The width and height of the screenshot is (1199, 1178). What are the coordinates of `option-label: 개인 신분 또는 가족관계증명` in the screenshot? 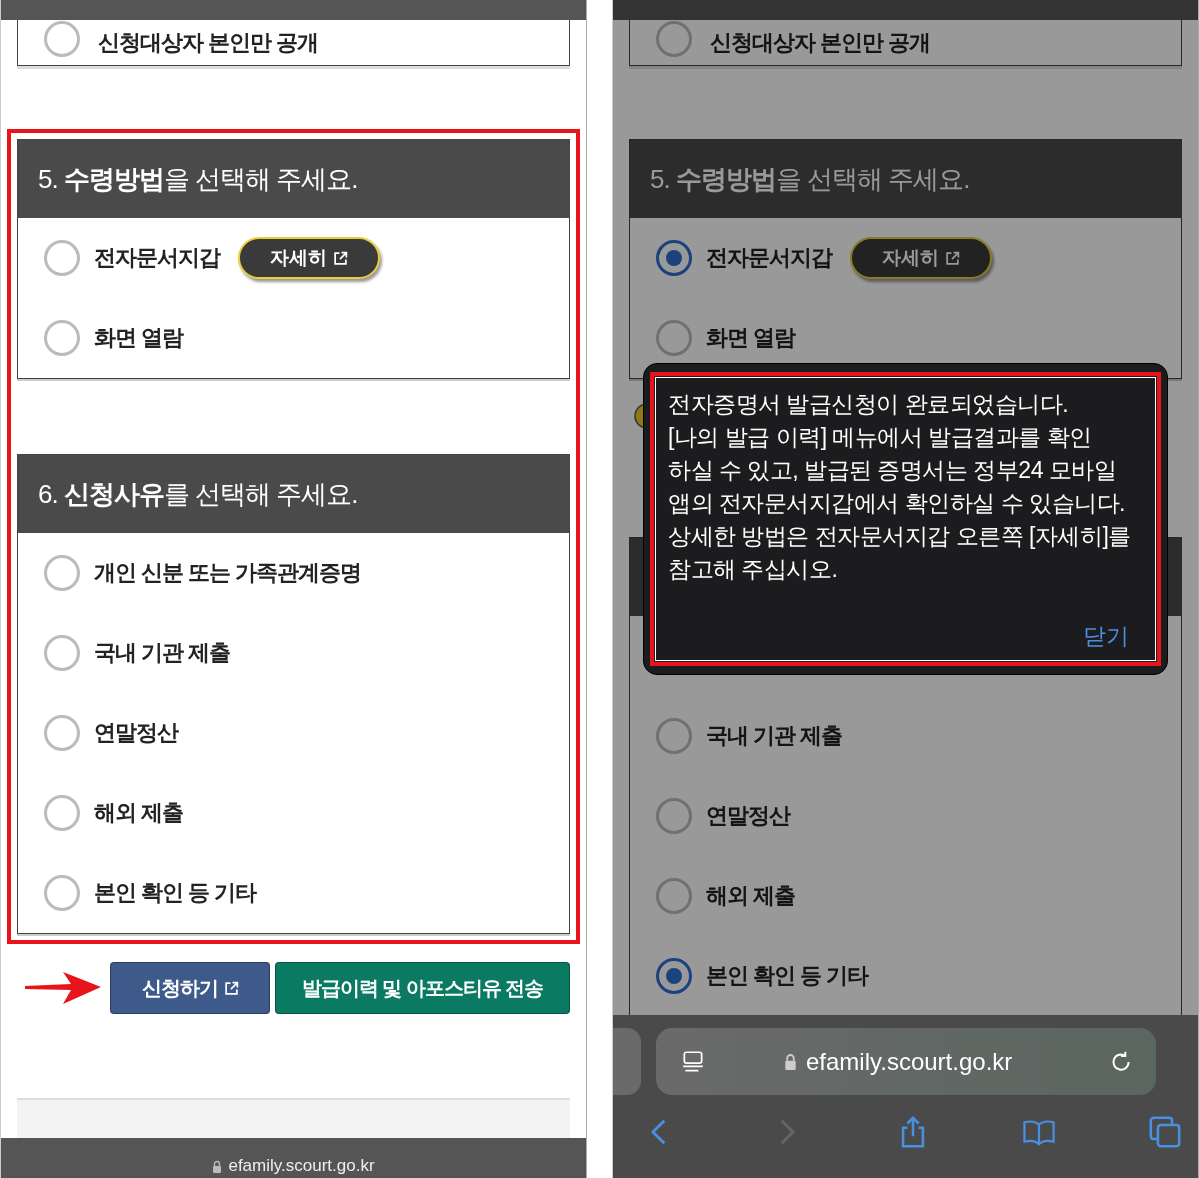 It's located at (228, 573).